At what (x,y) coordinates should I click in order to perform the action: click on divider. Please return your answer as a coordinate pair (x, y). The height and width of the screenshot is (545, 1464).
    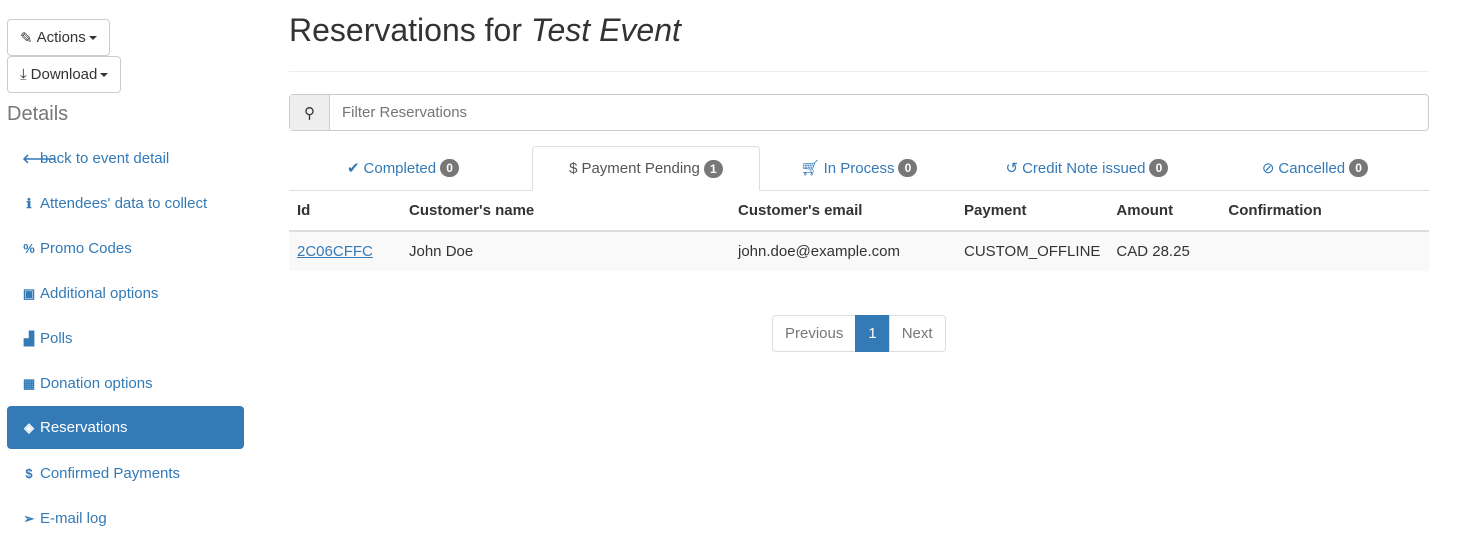
    Looking at the image, I should click on (859, 71).